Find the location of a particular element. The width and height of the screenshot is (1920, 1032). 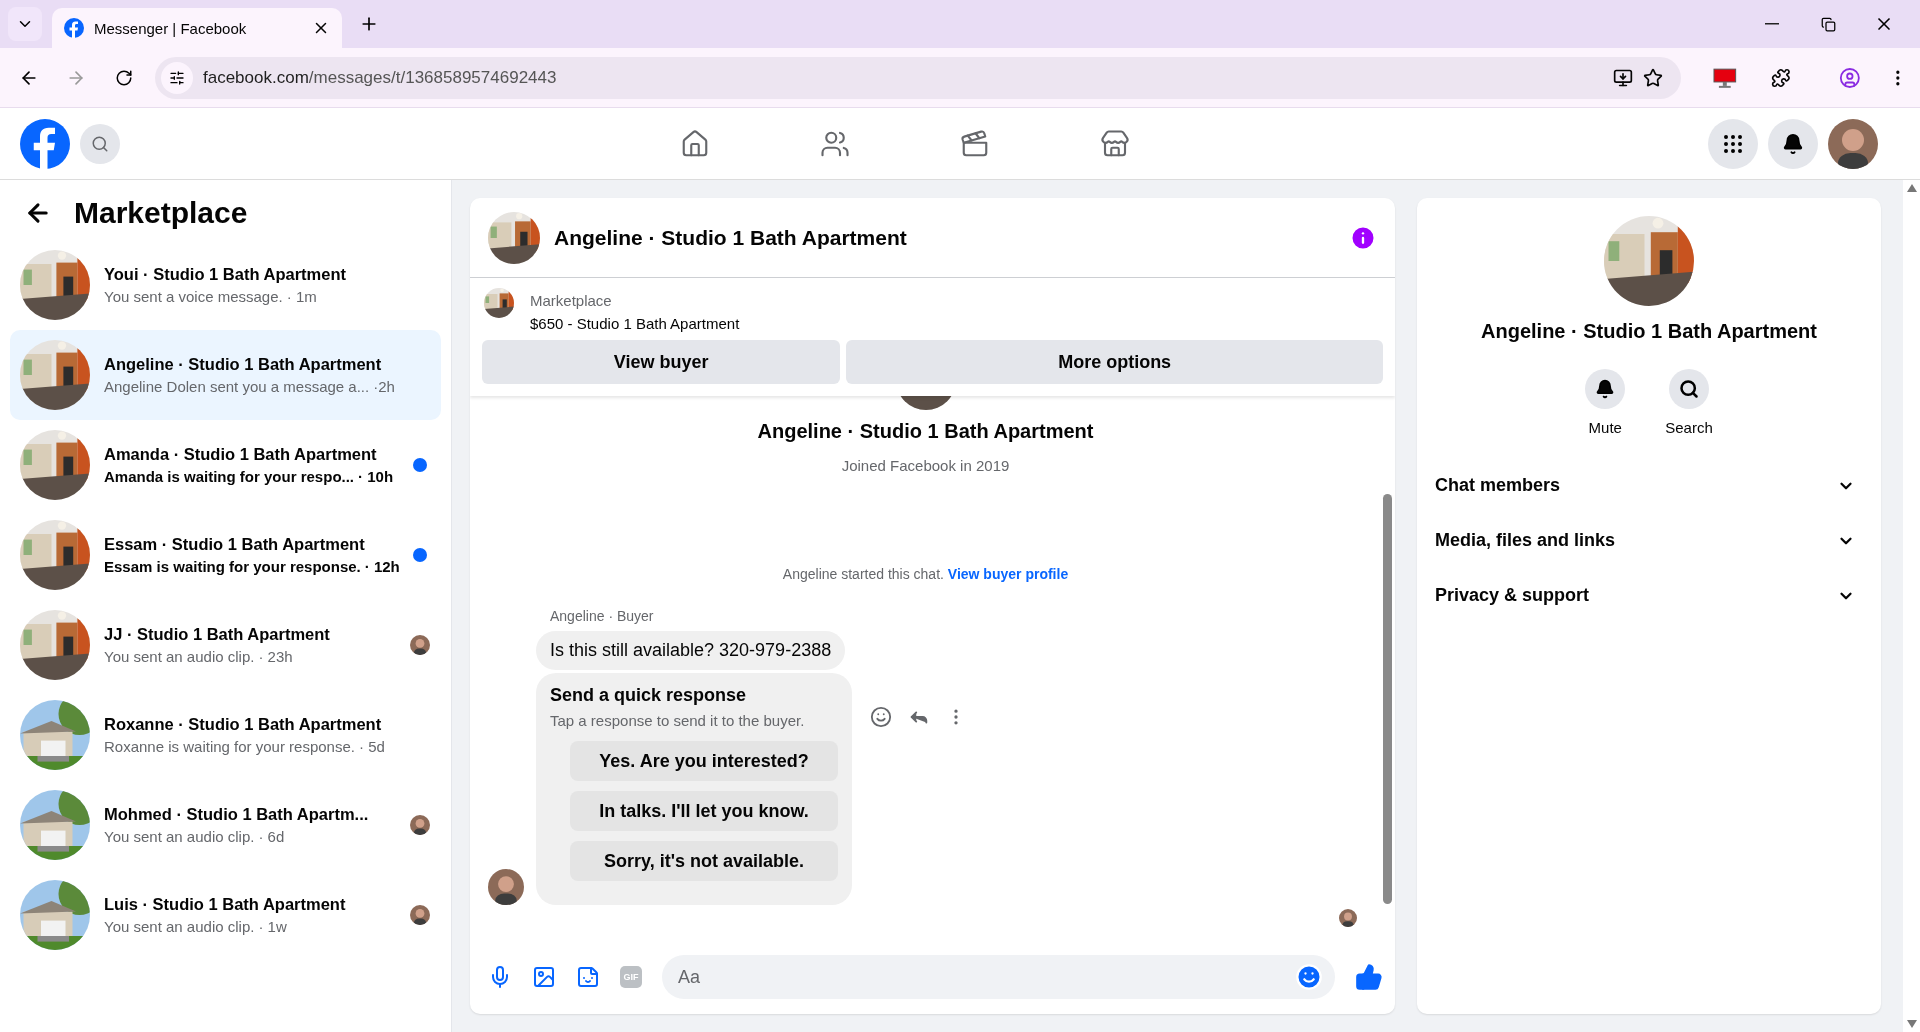

emoji-icon is located at coordinates (881, 716).